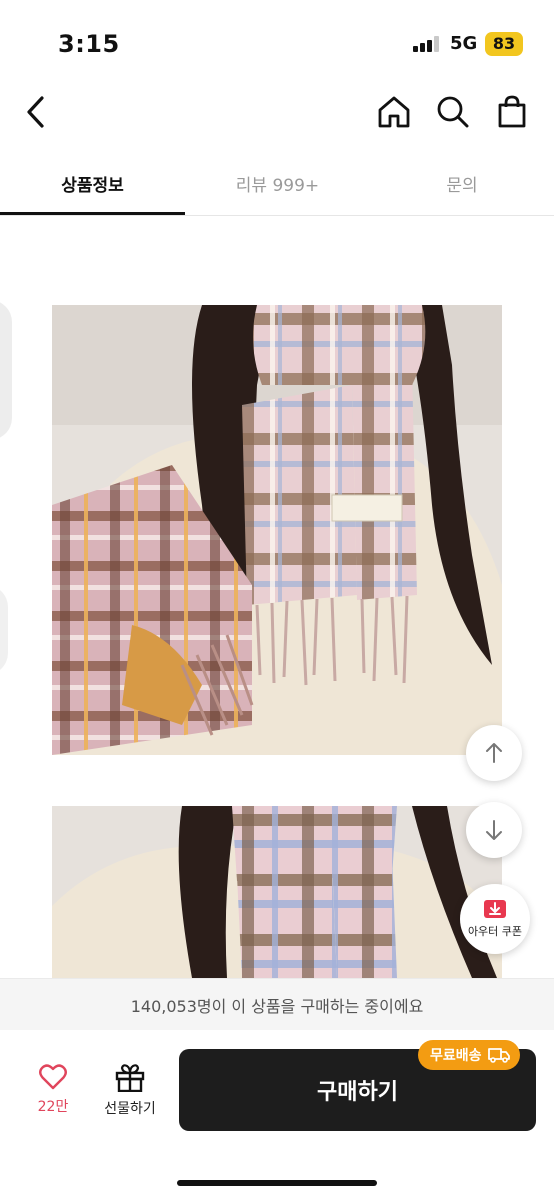  What do you see at coordinates (277, 113) in the screenshot?
I see `top-nav` at bounding box center [277, 113].